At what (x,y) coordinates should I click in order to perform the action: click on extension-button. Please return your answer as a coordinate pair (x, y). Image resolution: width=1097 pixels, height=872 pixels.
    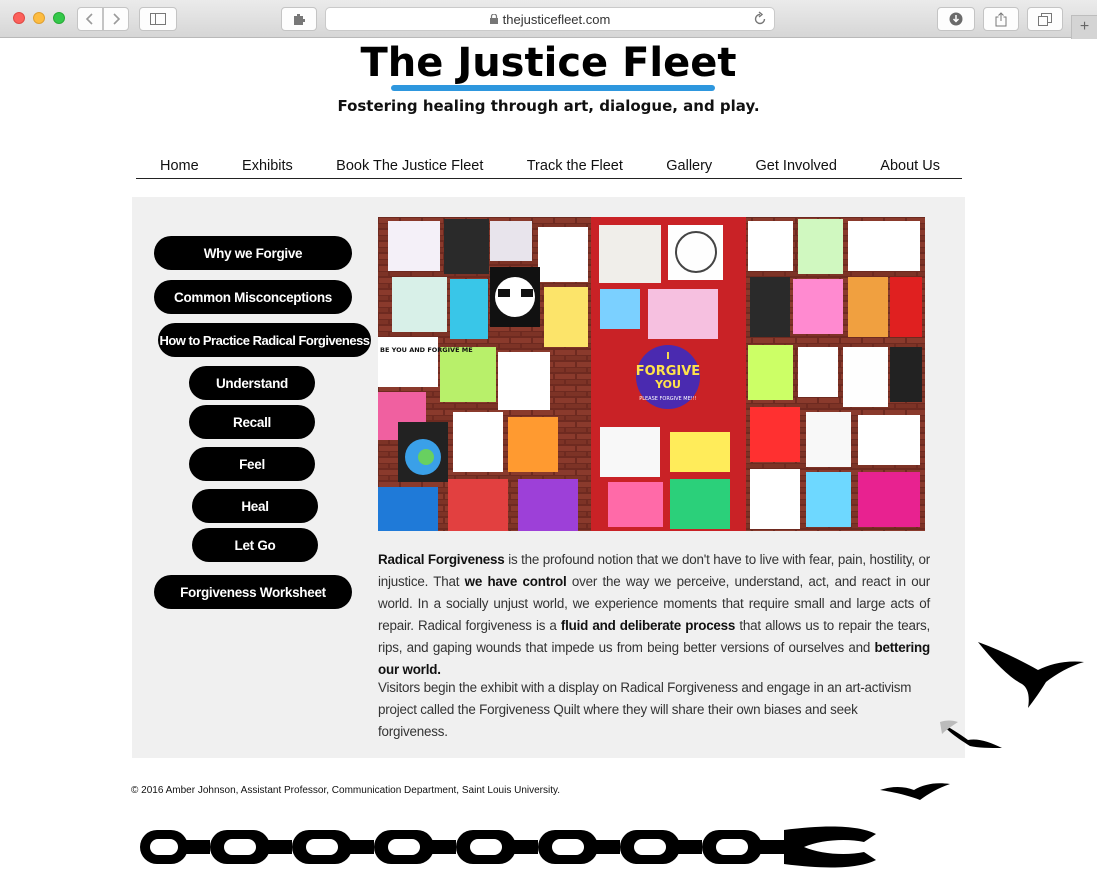
    Looking at the image, I should click on (299, 19).